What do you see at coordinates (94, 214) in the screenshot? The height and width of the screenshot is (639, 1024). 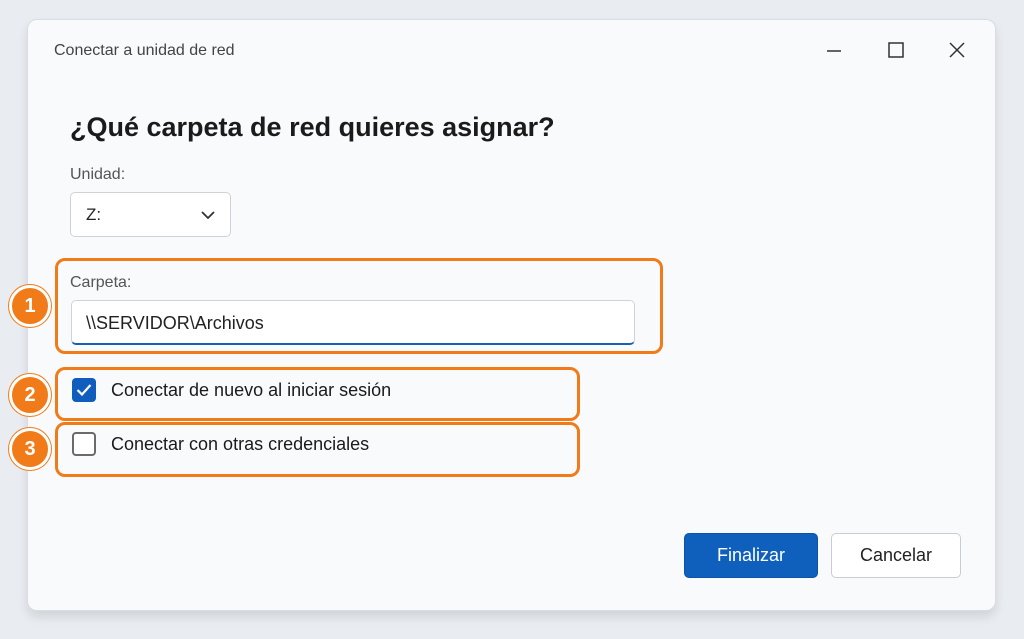 I see `drive-select-value: Z:` at bounding box center [94, 214].